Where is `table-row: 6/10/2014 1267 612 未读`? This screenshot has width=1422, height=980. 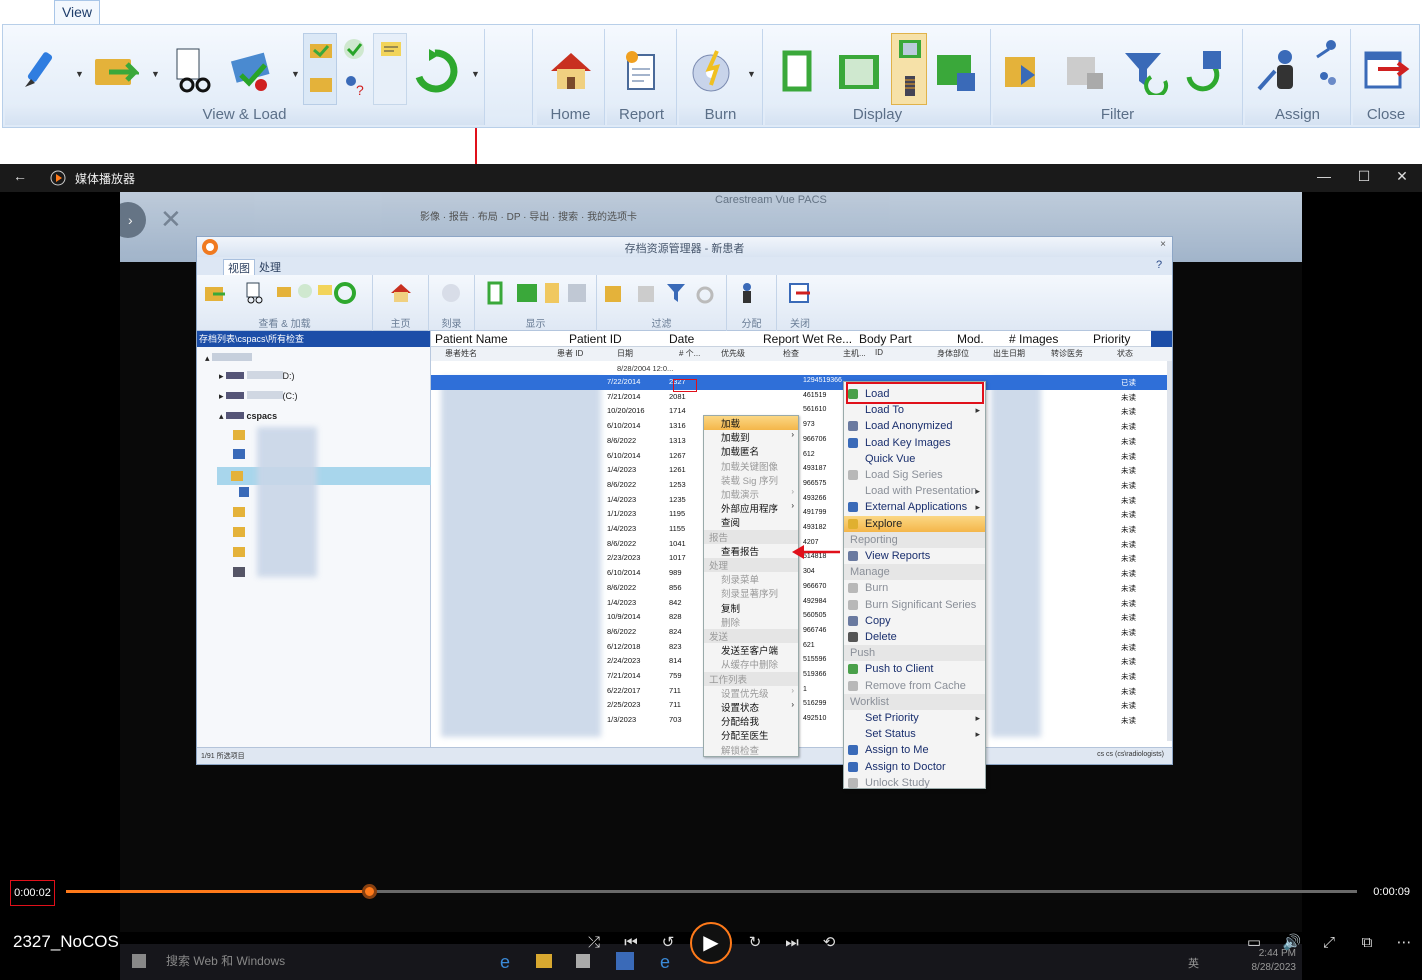
table-row: 6/10/2014 1267 612 未读 is located at coordinates (801, 456).